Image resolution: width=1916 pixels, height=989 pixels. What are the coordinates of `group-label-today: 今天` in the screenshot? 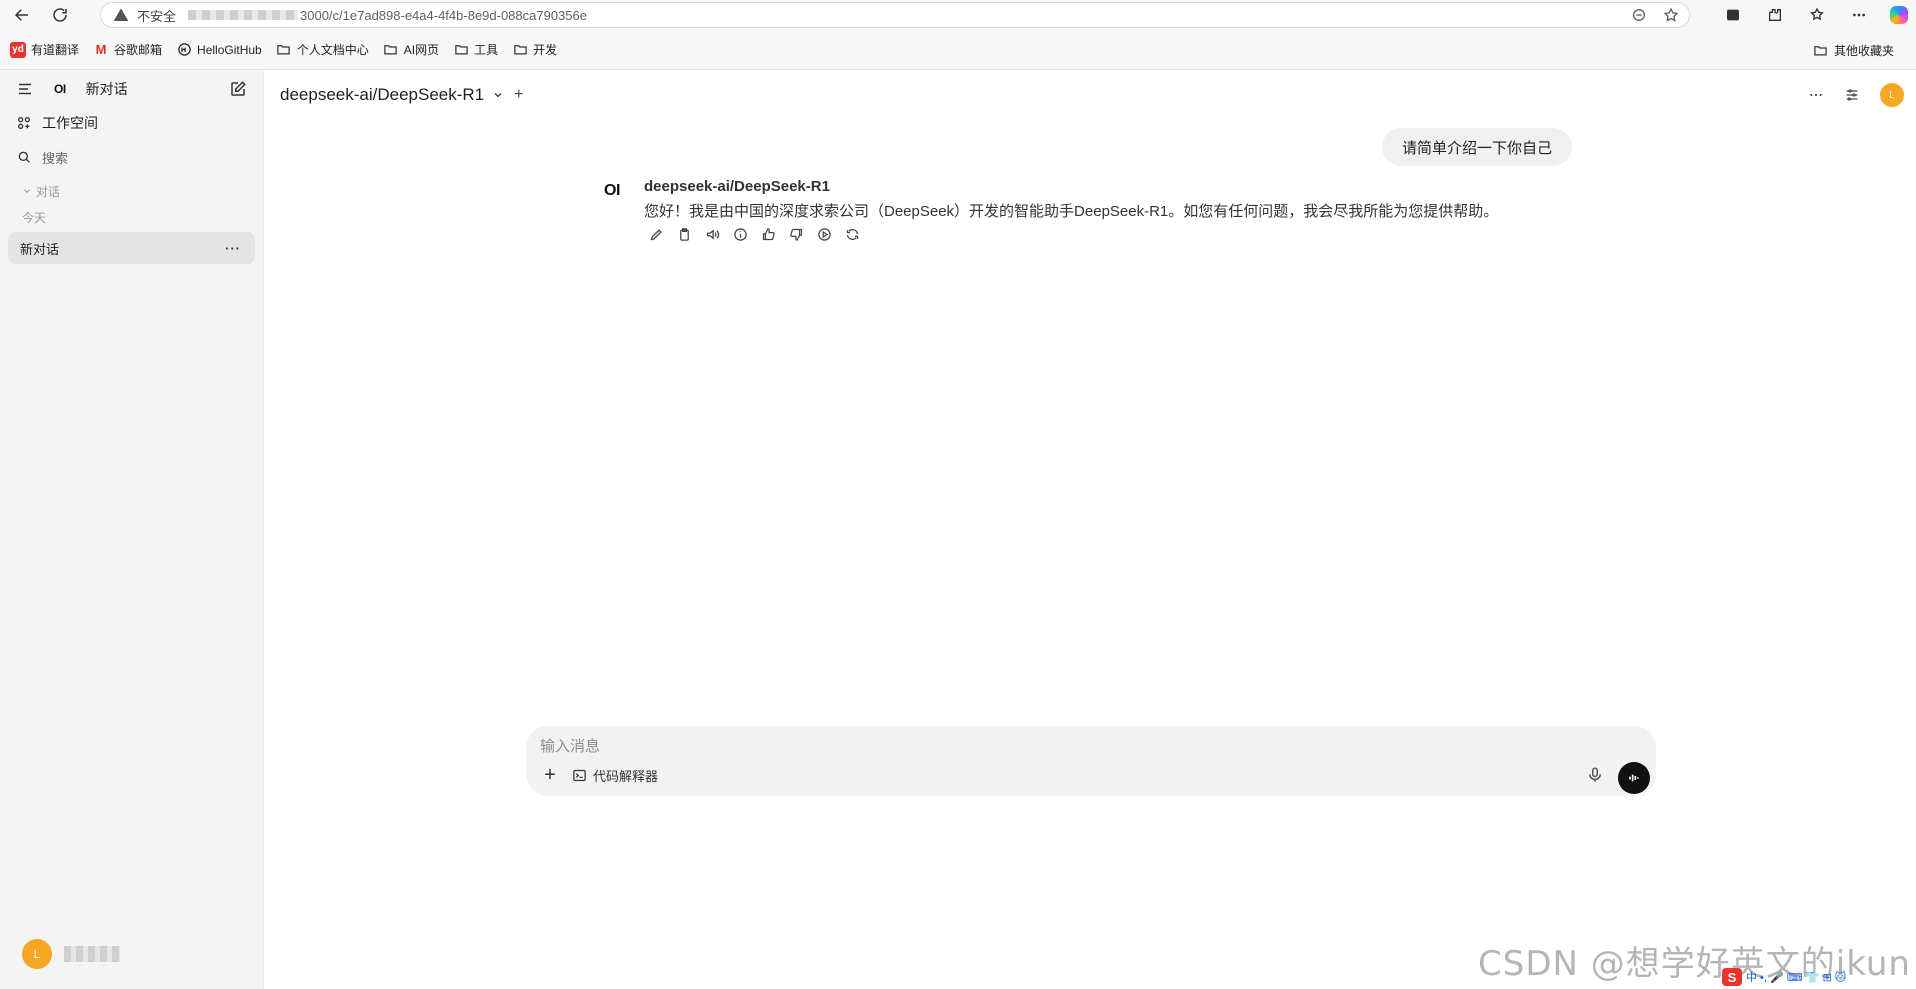 It's located at (34, 217).